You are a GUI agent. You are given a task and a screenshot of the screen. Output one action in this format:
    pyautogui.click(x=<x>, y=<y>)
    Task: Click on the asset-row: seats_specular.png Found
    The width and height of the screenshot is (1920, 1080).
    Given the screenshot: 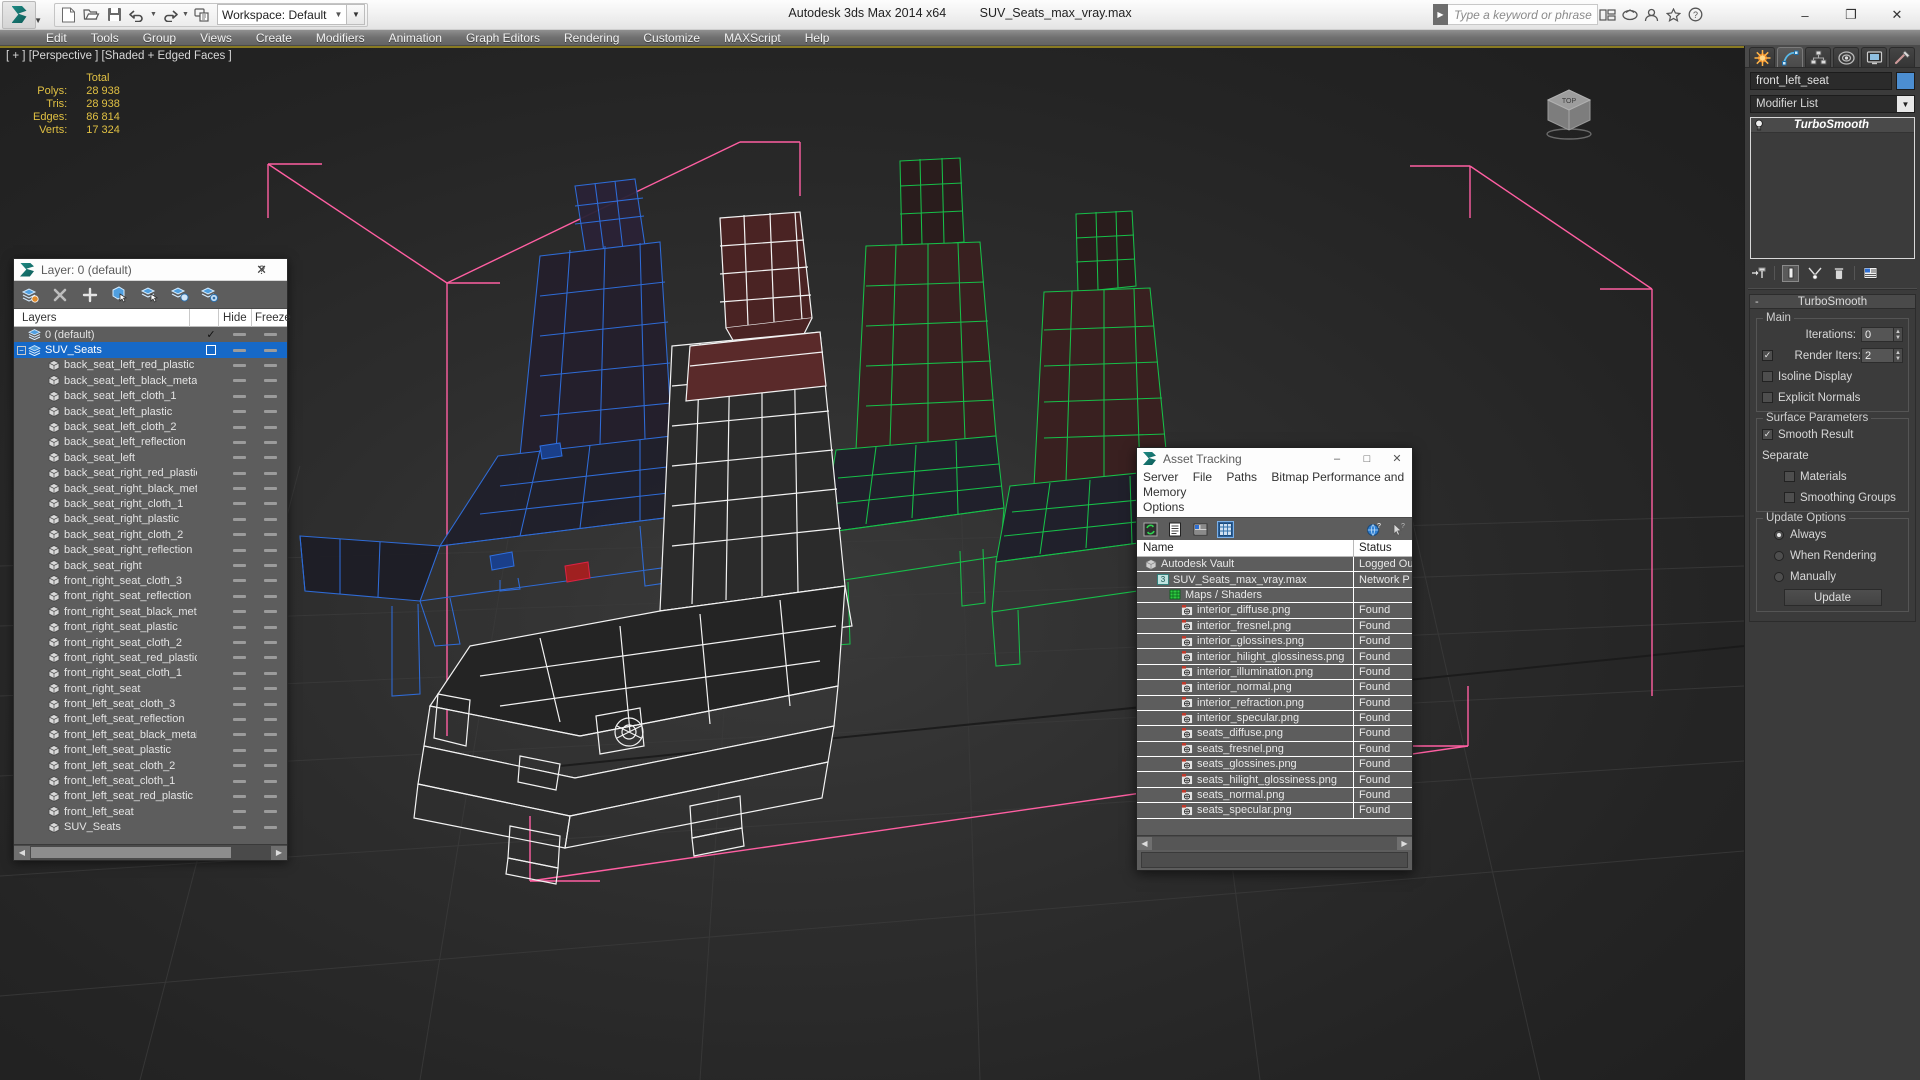 What is the action you would take?
    pyautogui.click(x=1274, y=810)
    